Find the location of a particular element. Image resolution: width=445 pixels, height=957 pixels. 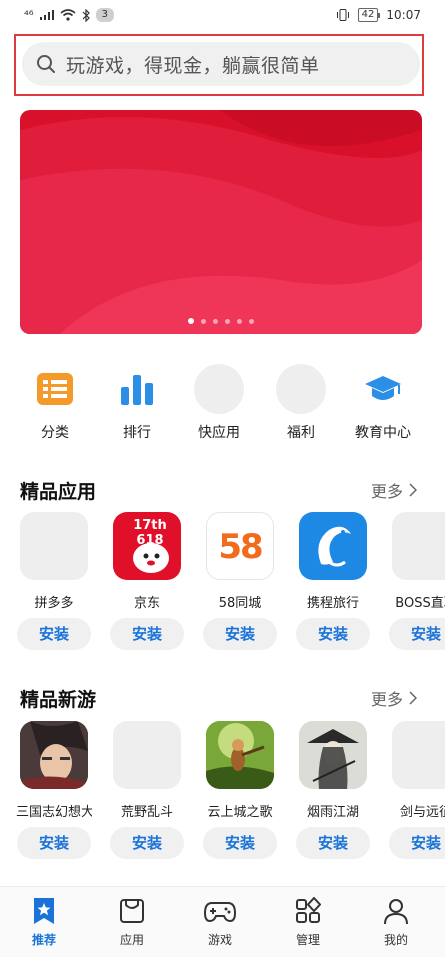

featured-games-title: 精品新游 is located at coordinates (58, 700).